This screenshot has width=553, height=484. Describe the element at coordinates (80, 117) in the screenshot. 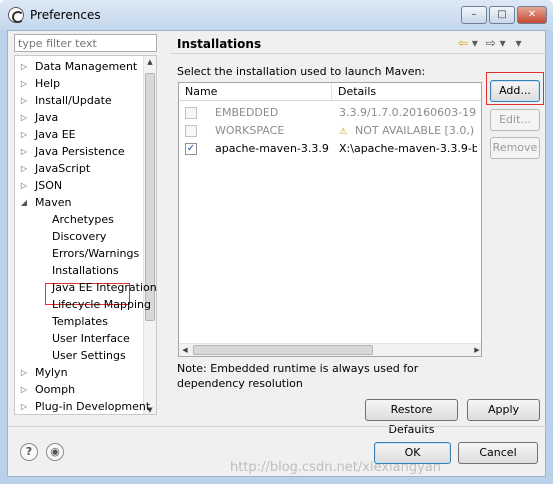

I see `tree-item: ▷ Java` at that location.